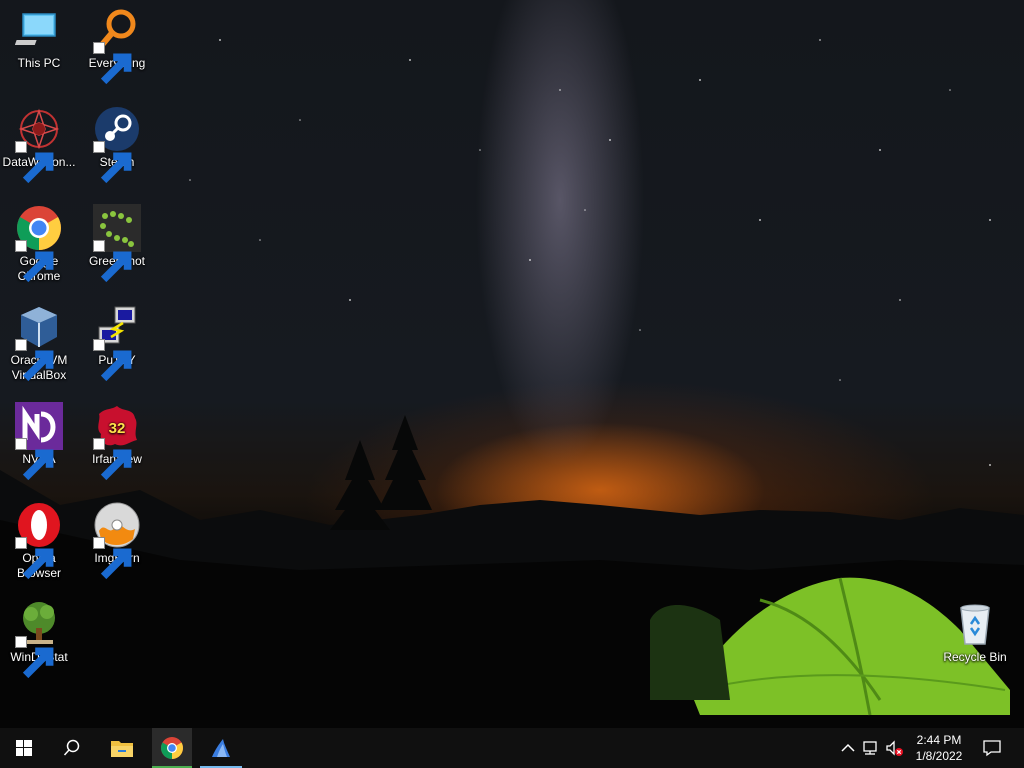  I want to click on desktop-icon-virtualbox: Oracle VM VirtualBox, so click(39, 343).